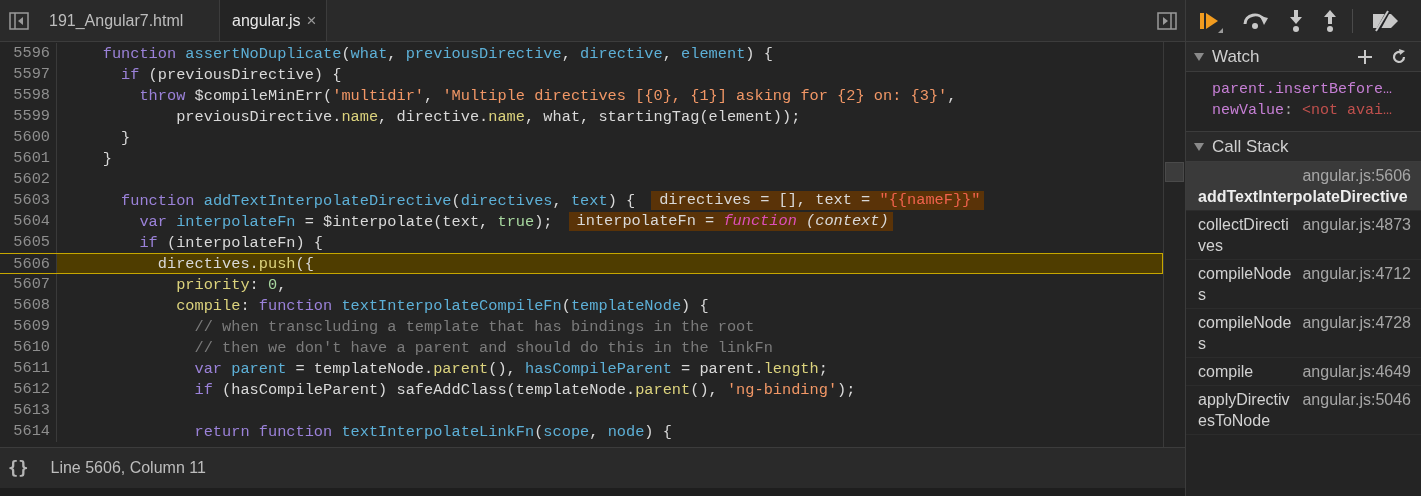 This screenshot has height=496, width=1421. I want to click on call-frame: angular.js:5606 addTextInterpolateDirective, so click(1303, 186).